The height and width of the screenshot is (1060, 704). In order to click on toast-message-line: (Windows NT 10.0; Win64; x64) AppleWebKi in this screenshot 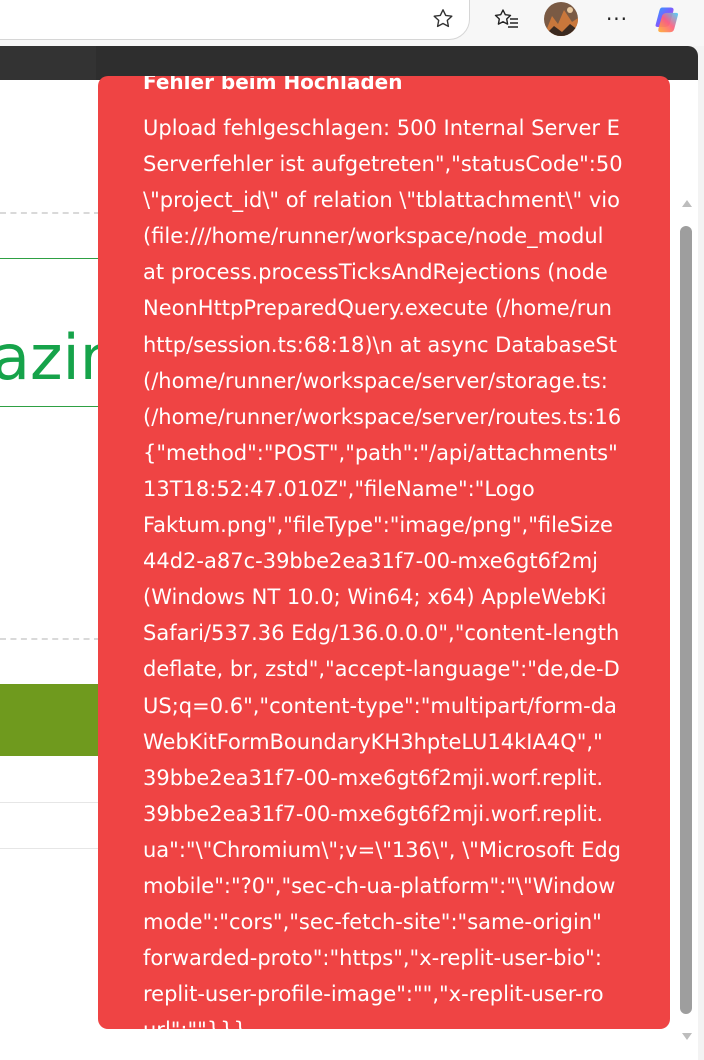, I will do `click(375, 597)`.